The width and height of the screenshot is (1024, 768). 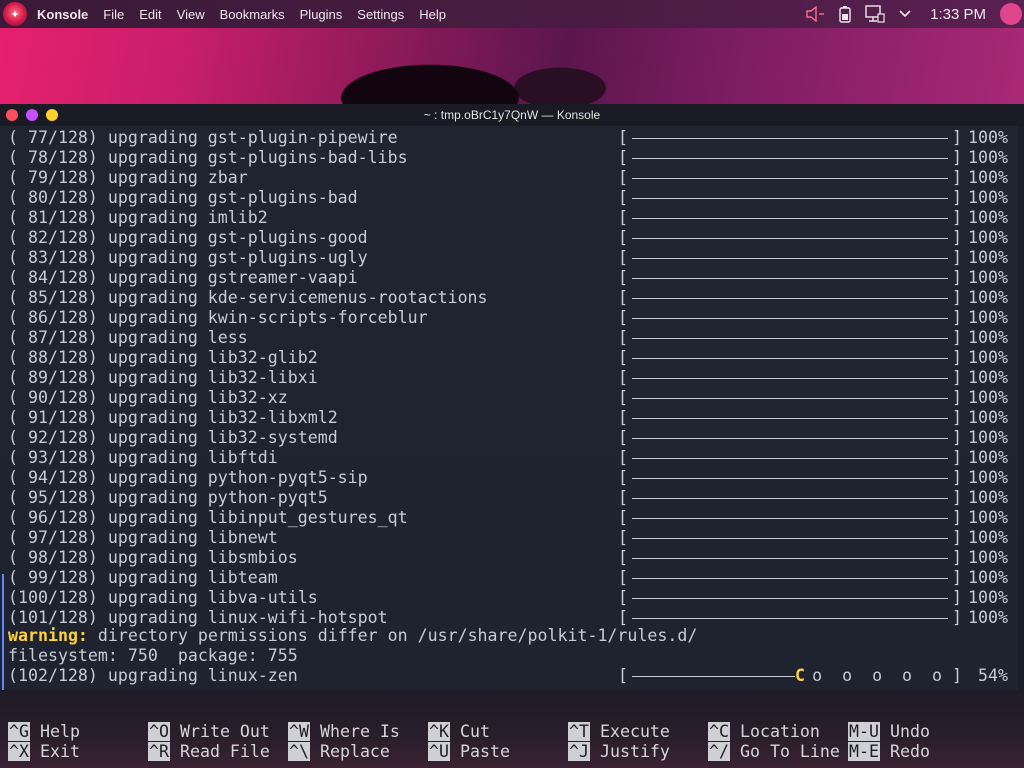 I want to click on shortcut-justify: ^J Justify, so click(x=619, y=752).